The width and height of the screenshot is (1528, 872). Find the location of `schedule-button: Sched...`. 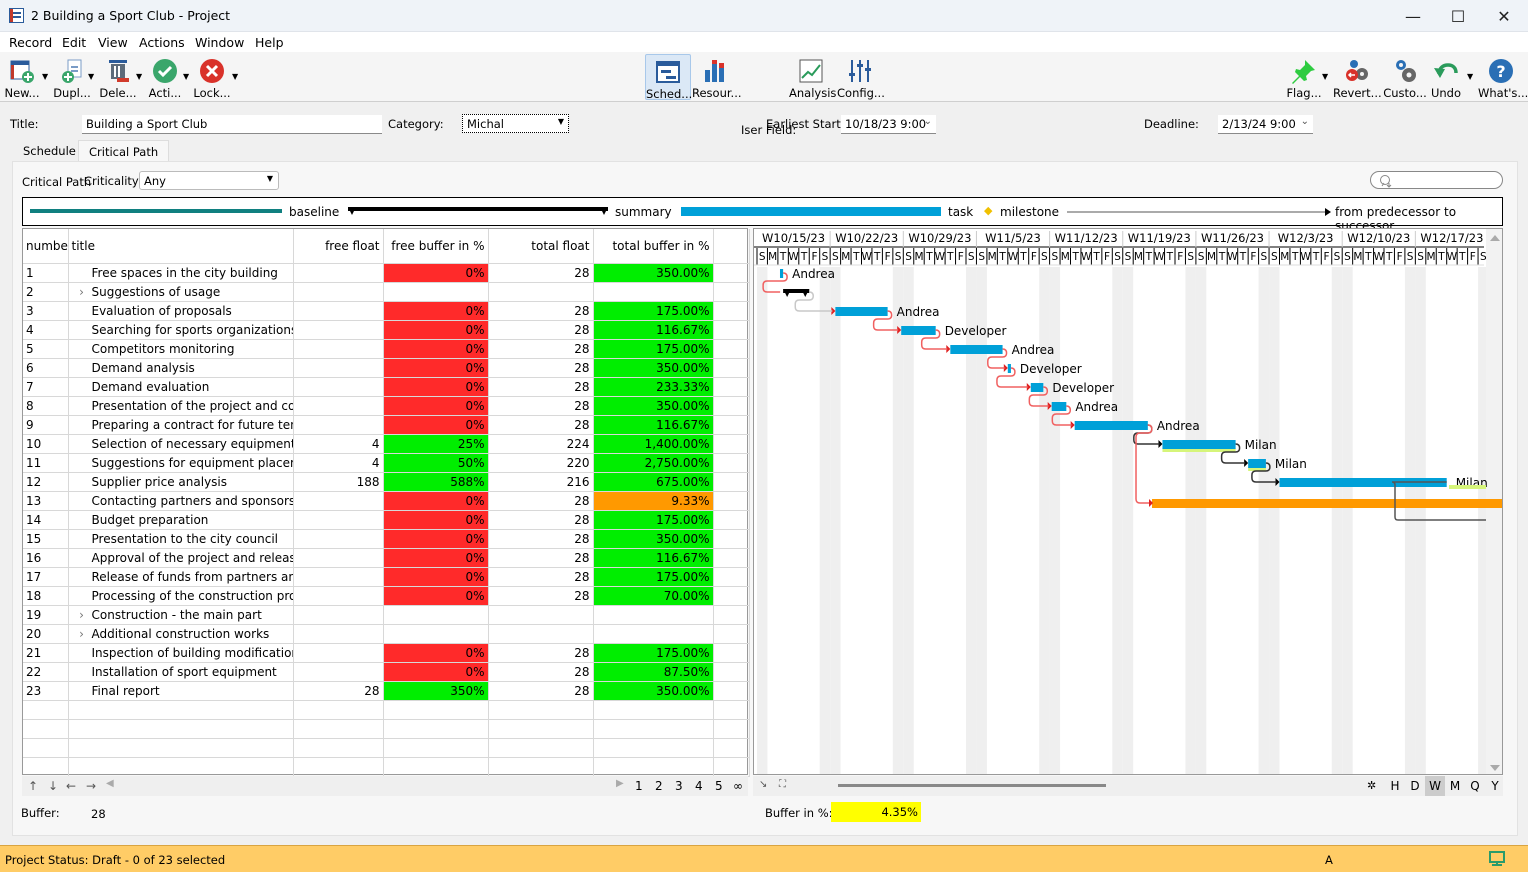

schedule-button: Sched... is located at coordinates (668, 77).